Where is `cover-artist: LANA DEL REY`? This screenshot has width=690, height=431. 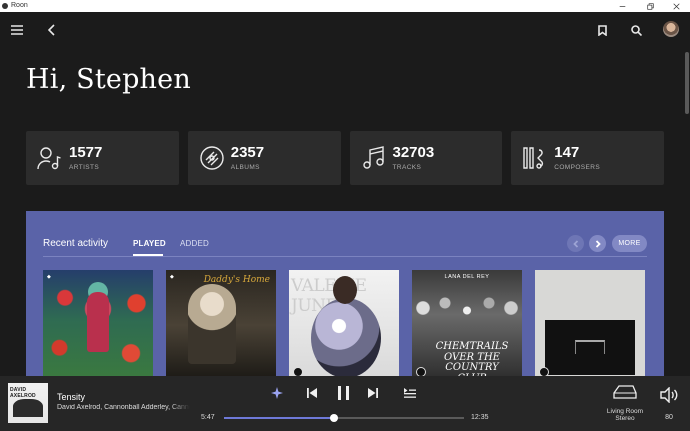 cover-artist: LANA DEL REY is located at coordinates (467, 277).